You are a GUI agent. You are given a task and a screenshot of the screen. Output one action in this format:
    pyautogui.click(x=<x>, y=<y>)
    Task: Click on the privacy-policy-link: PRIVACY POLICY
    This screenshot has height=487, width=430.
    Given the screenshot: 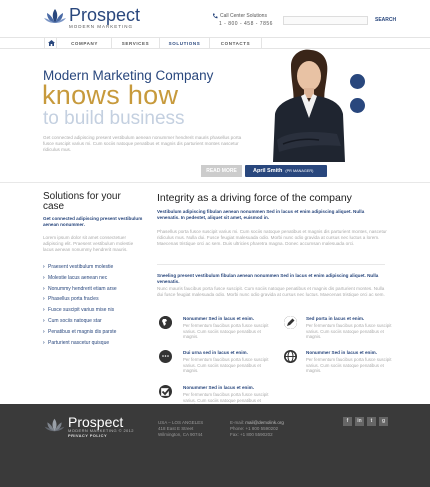 What is the action you would take?
    pyautogui.click(x=87, y=435)
    